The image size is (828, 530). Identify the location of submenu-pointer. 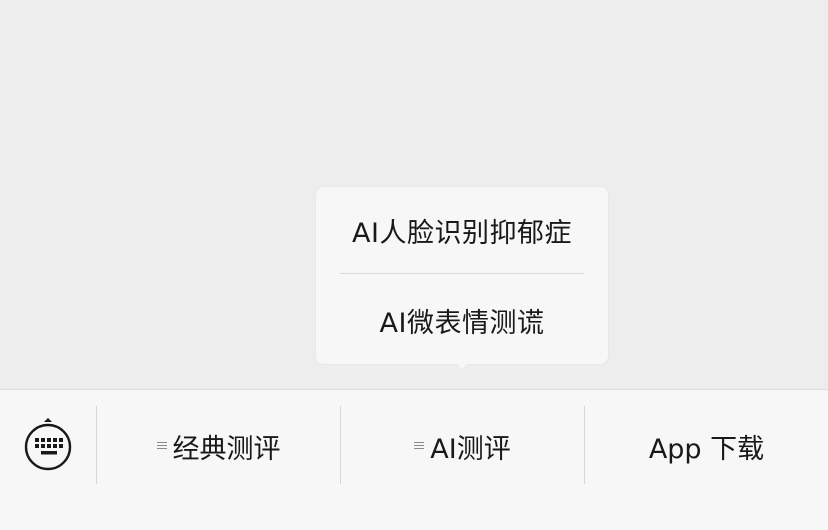
(462, 364).